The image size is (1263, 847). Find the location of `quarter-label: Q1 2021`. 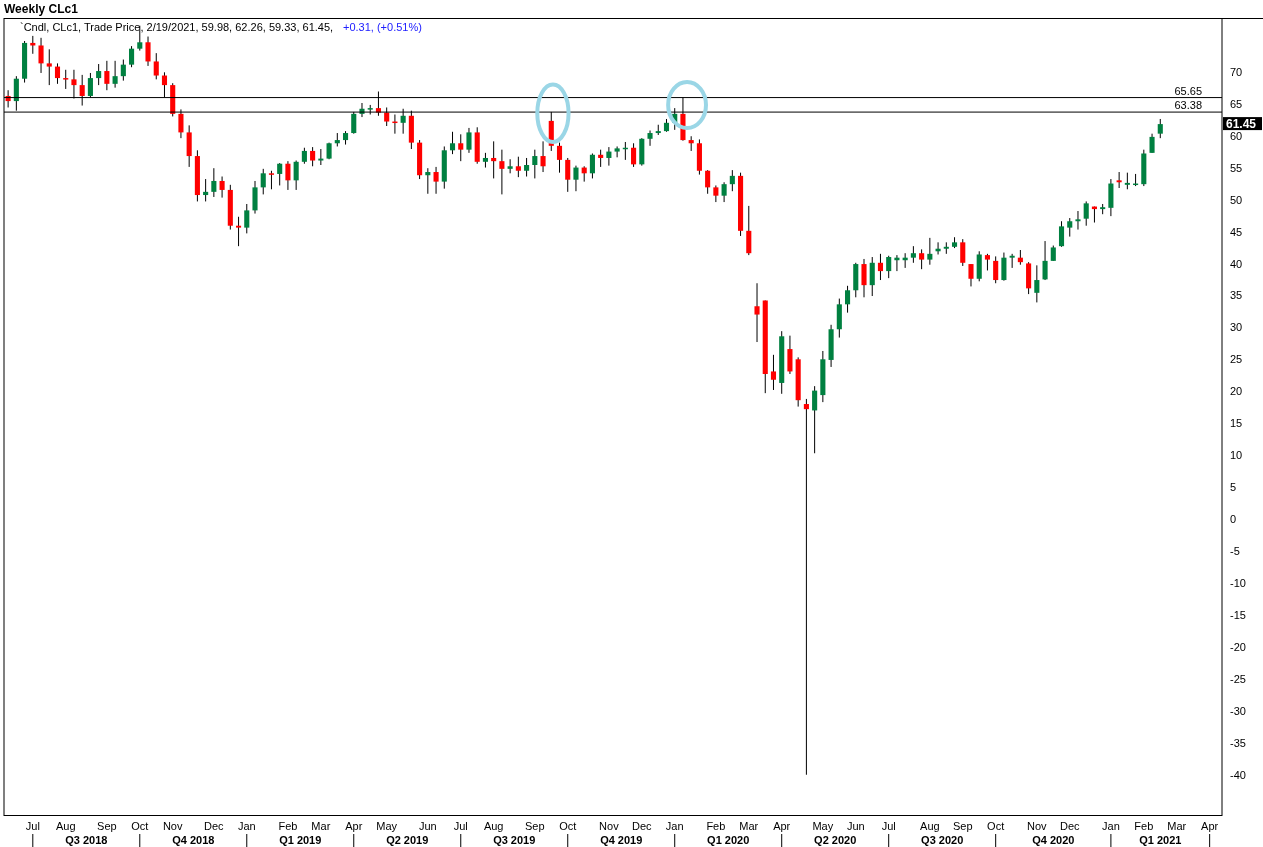

quarter-label: Q1 2021 is located at coordinates (1160, 840).